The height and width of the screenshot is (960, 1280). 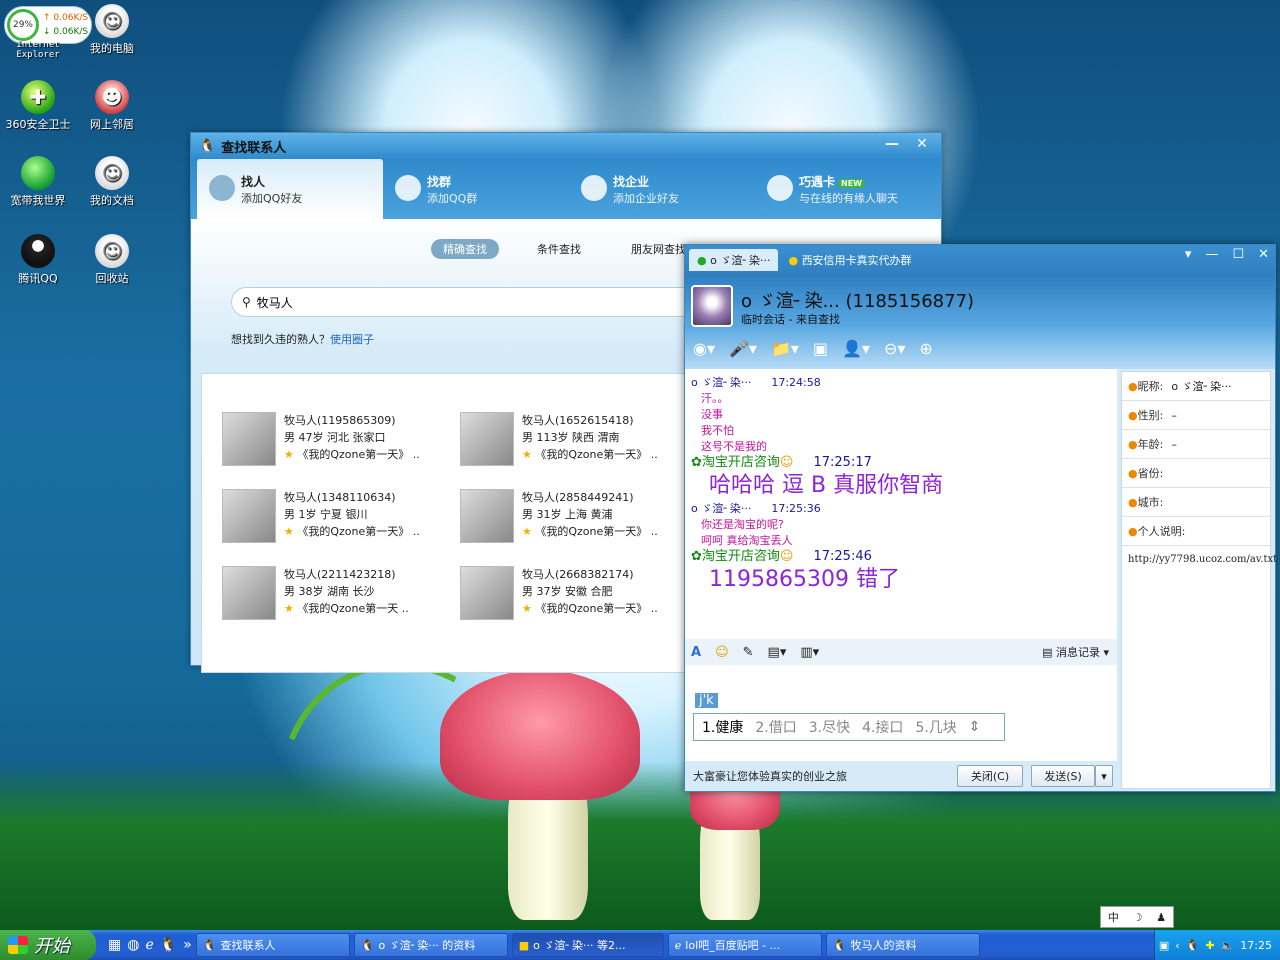 I want to click on profile-row: ● 昵称: o ゞ渲╴染···, so click(x=1196, y=386).